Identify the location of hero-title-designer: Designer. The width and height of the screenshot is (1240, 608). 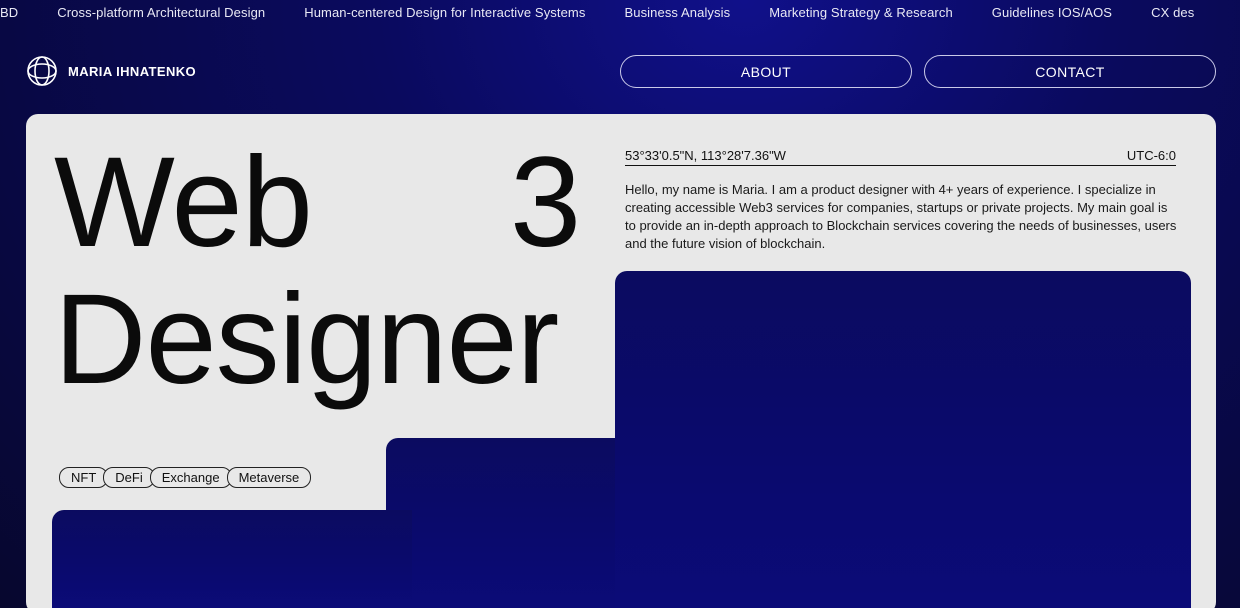
(306, 339).